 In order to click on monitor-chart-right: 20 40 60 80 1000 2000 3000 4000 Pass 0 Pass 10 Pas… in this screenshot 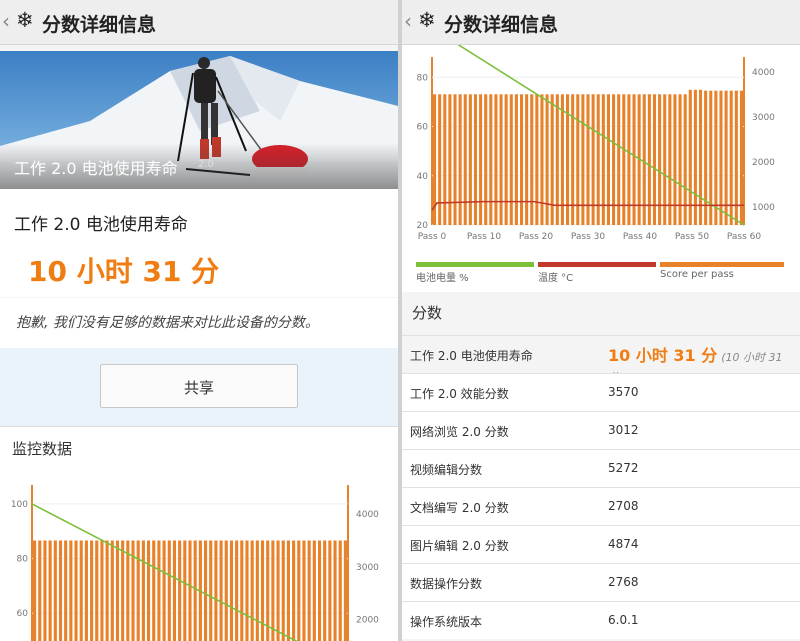, I will do `click(596, 143)`.